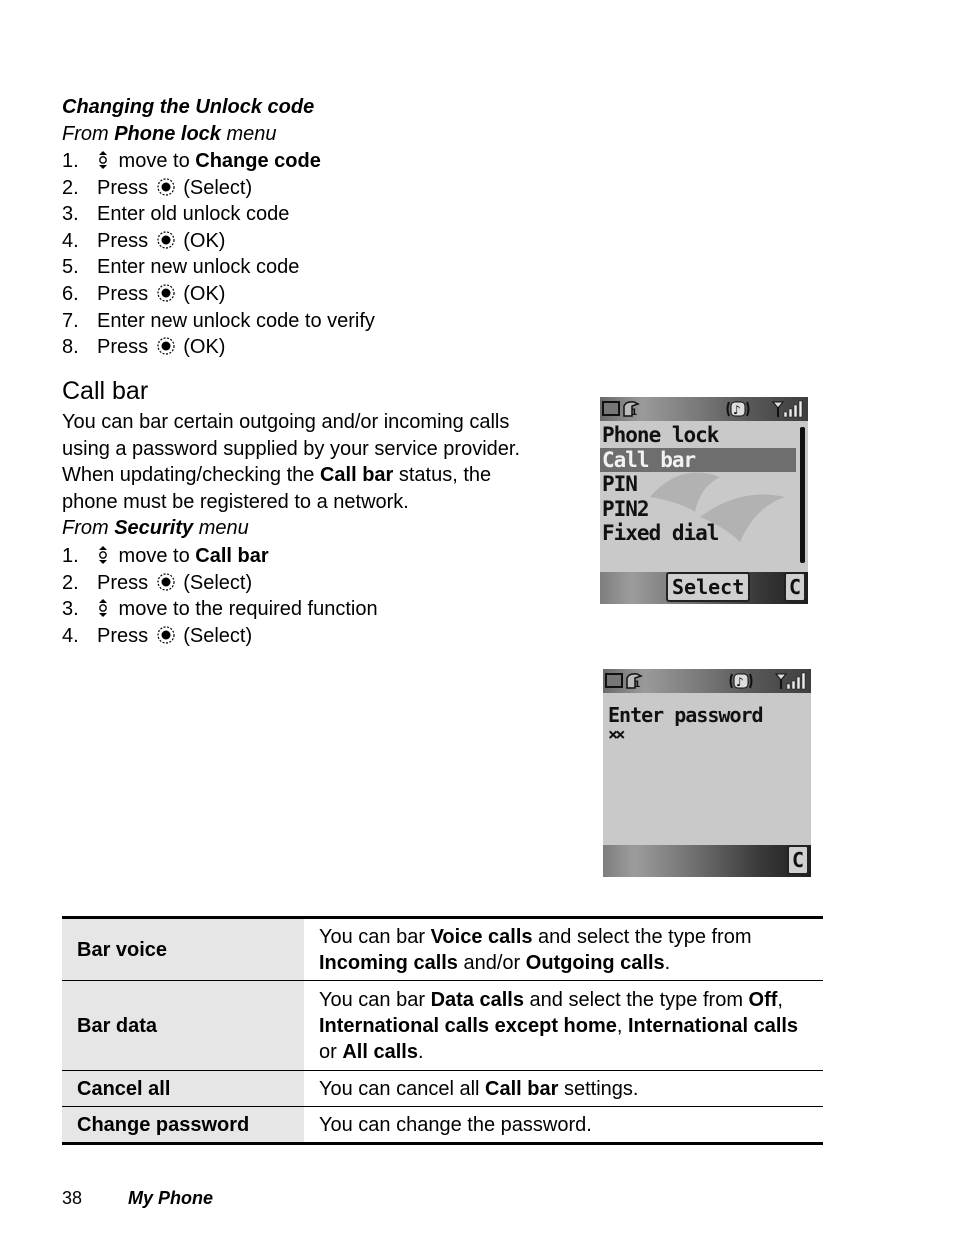 The width and height of the screenshot is (954, 1245). I want to click on step-item: 5. Enter new unlock code, so click(218, 267).